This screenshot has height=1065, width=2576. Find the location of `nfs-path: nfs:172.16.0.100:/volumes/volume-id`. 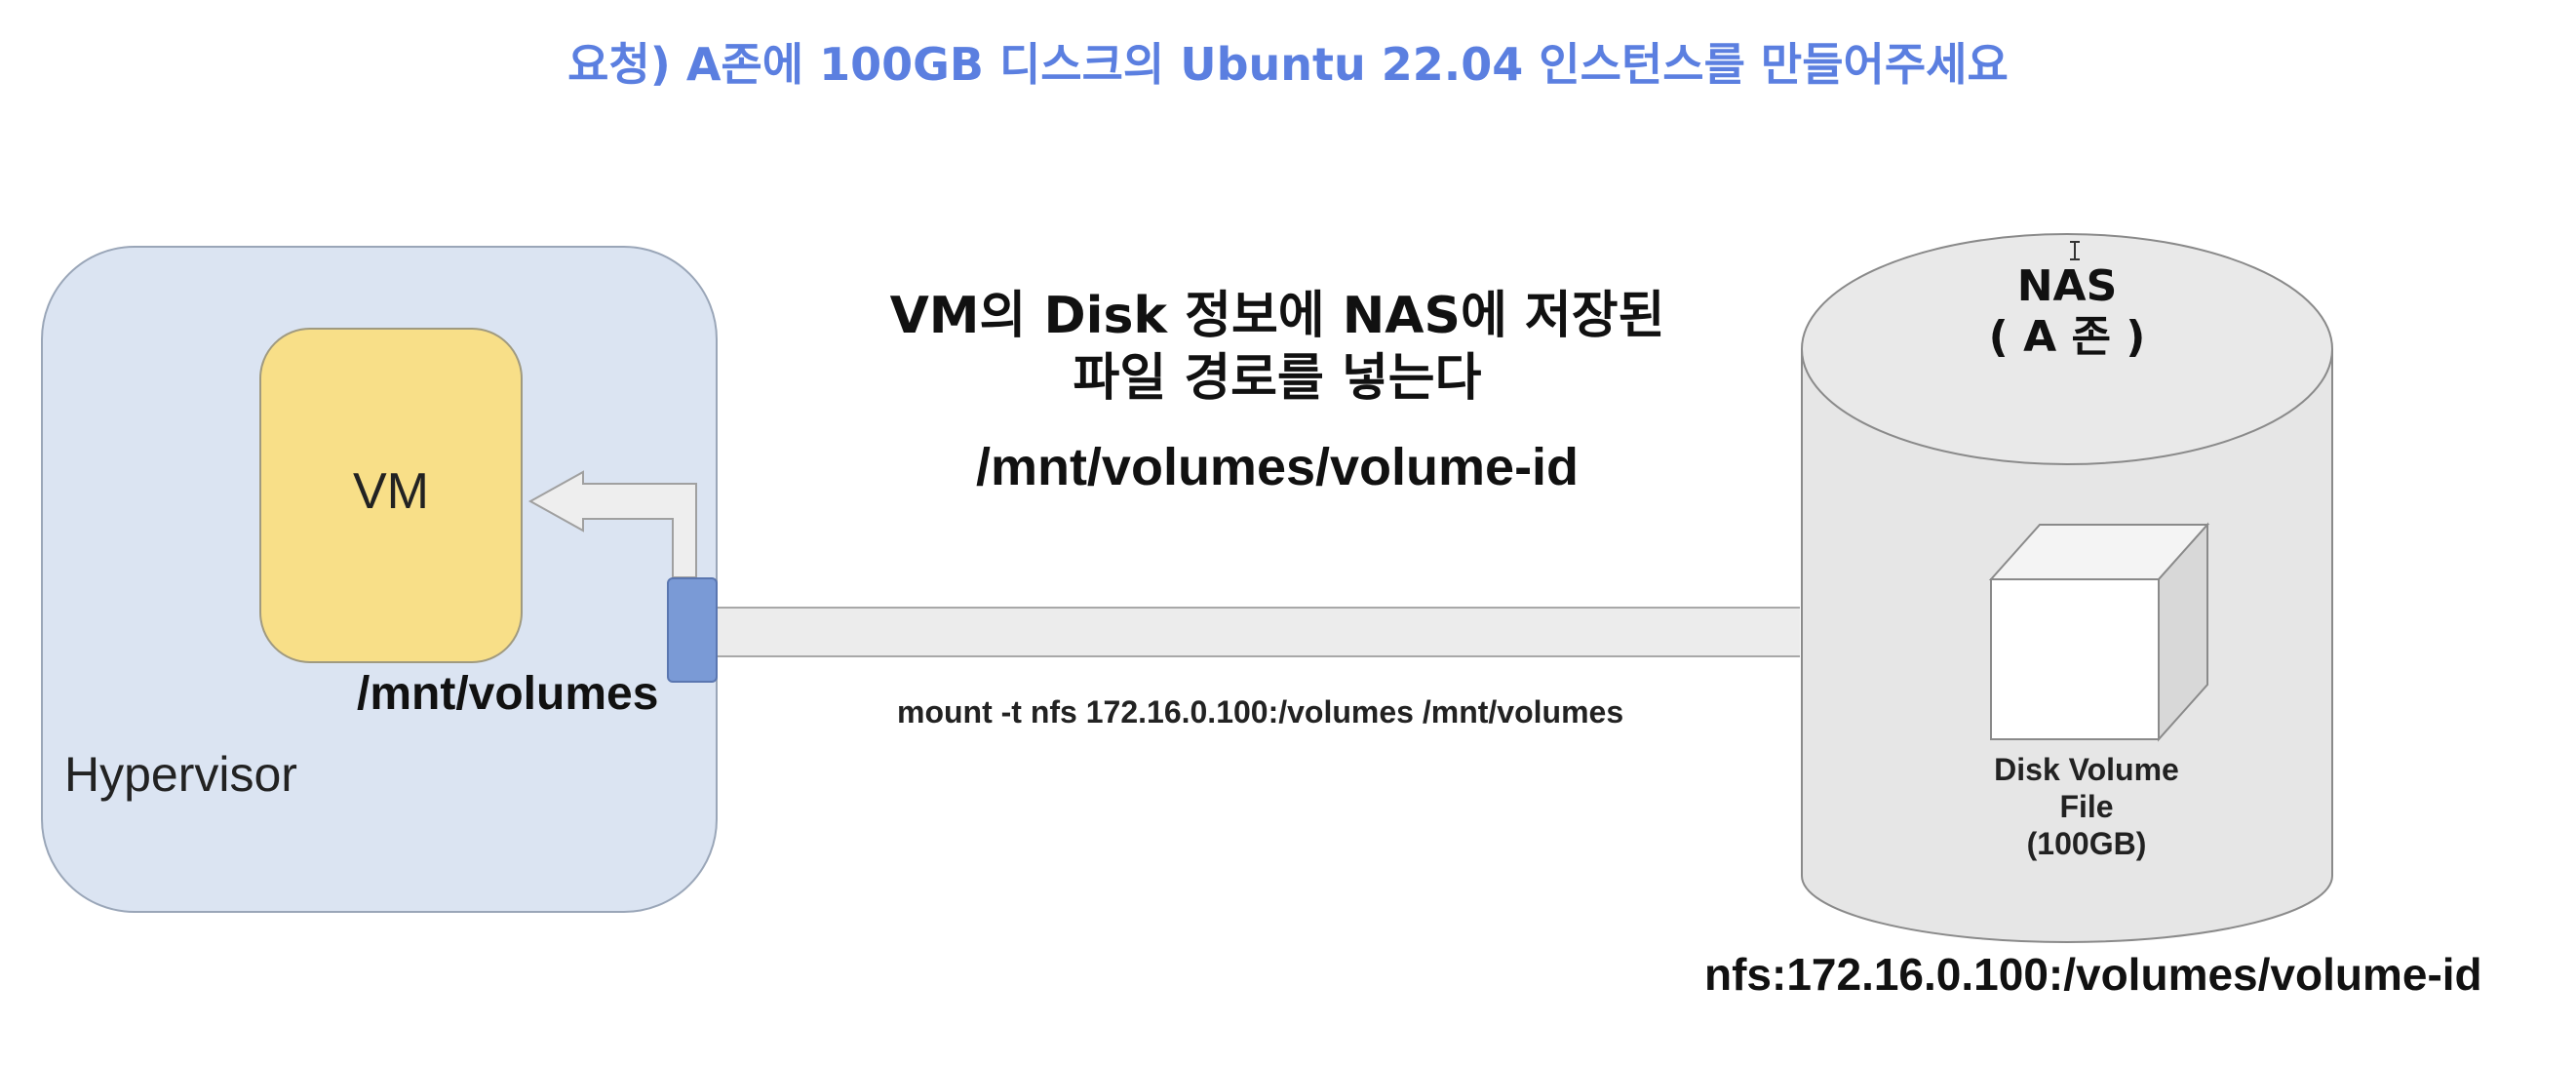

nfs-path: nfs:172.16.0.100:/volumes/volume-id is located at coordinates (2093, 974).